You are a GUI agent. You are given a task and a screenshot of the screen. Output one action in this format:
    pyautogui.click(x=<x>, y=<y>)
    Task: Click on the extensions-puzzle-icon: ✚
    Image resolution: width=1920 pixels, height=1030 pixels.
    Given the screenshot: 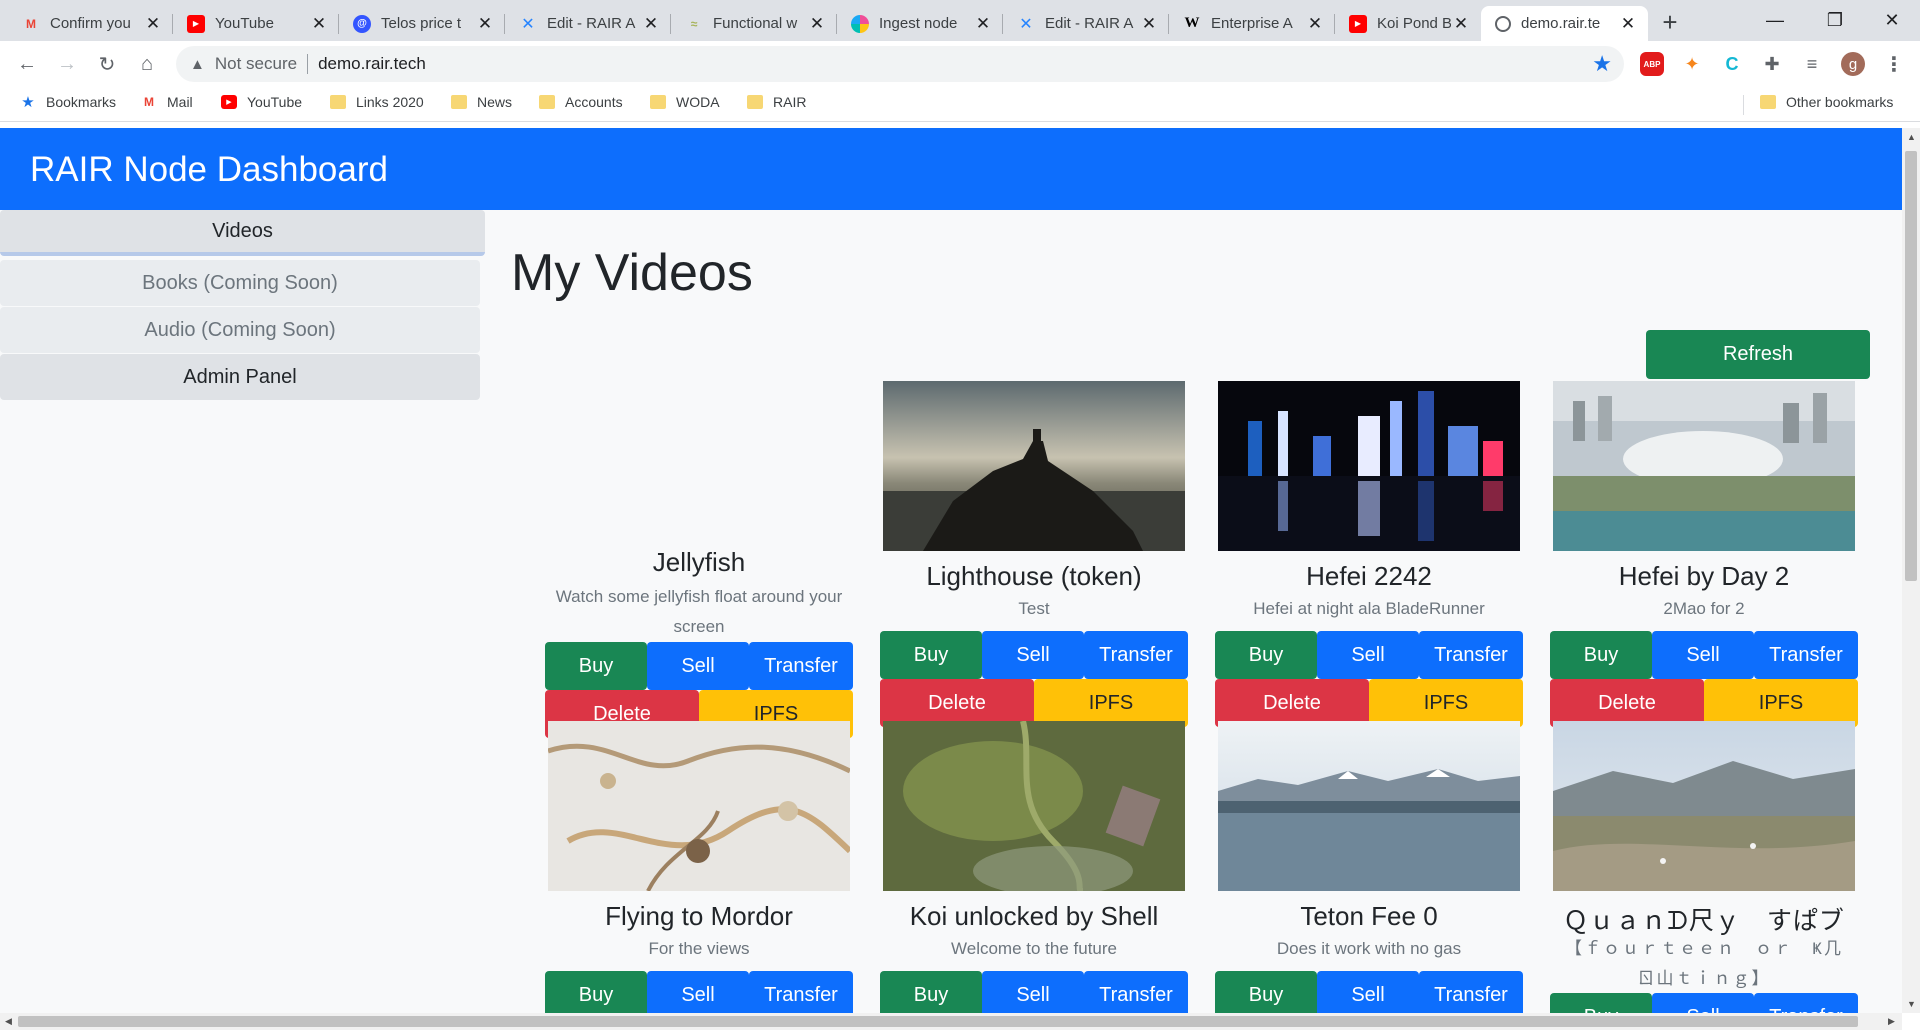 What is the action you would take?
    pyautogui.click(x=1772, y=64)
    